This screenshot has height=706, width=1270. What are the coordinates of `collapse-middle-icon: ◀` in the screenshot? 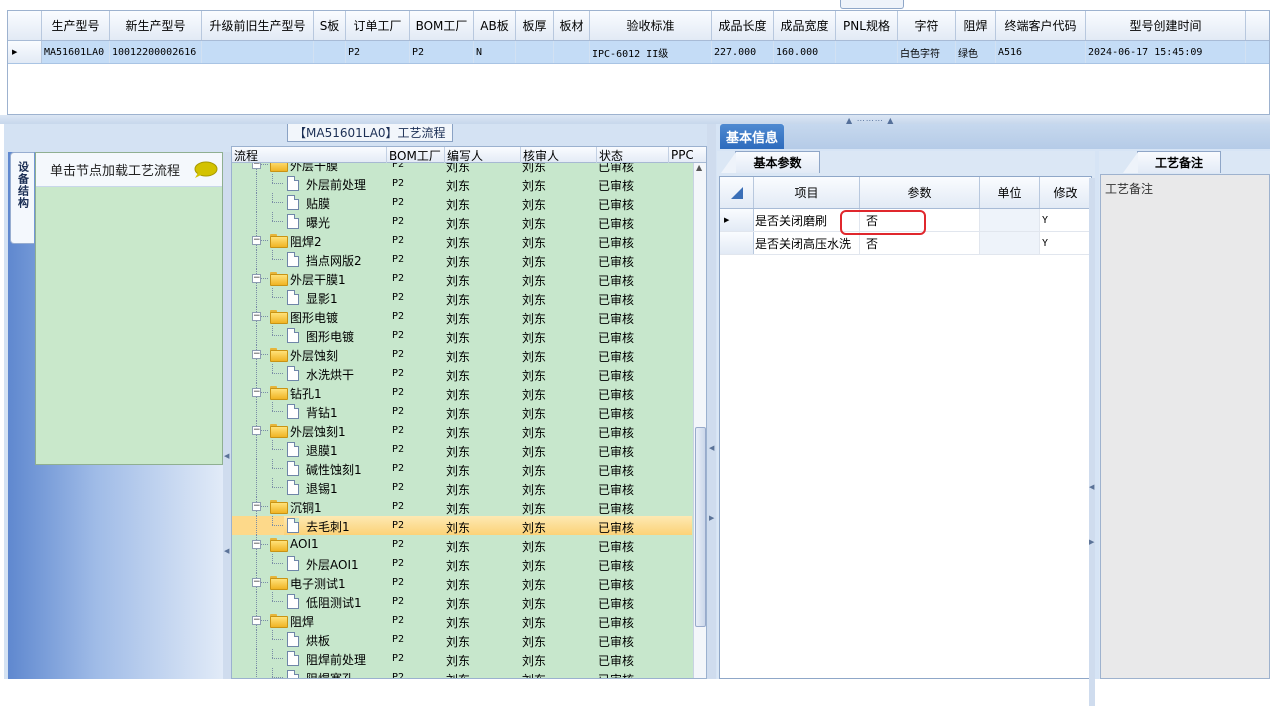 It's located at (711, 448).